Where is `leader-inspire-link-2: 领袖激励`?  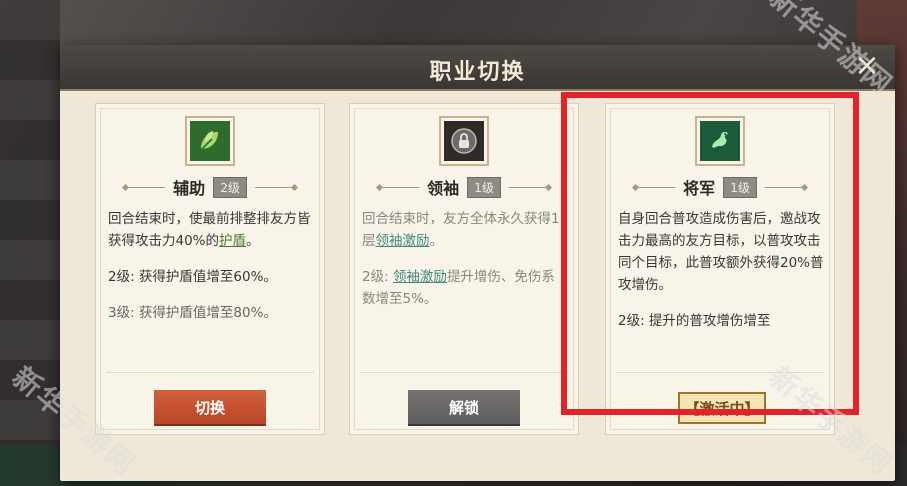
leader-inspire-link-2: 领袖激励 is located at coordinates (420, 277).